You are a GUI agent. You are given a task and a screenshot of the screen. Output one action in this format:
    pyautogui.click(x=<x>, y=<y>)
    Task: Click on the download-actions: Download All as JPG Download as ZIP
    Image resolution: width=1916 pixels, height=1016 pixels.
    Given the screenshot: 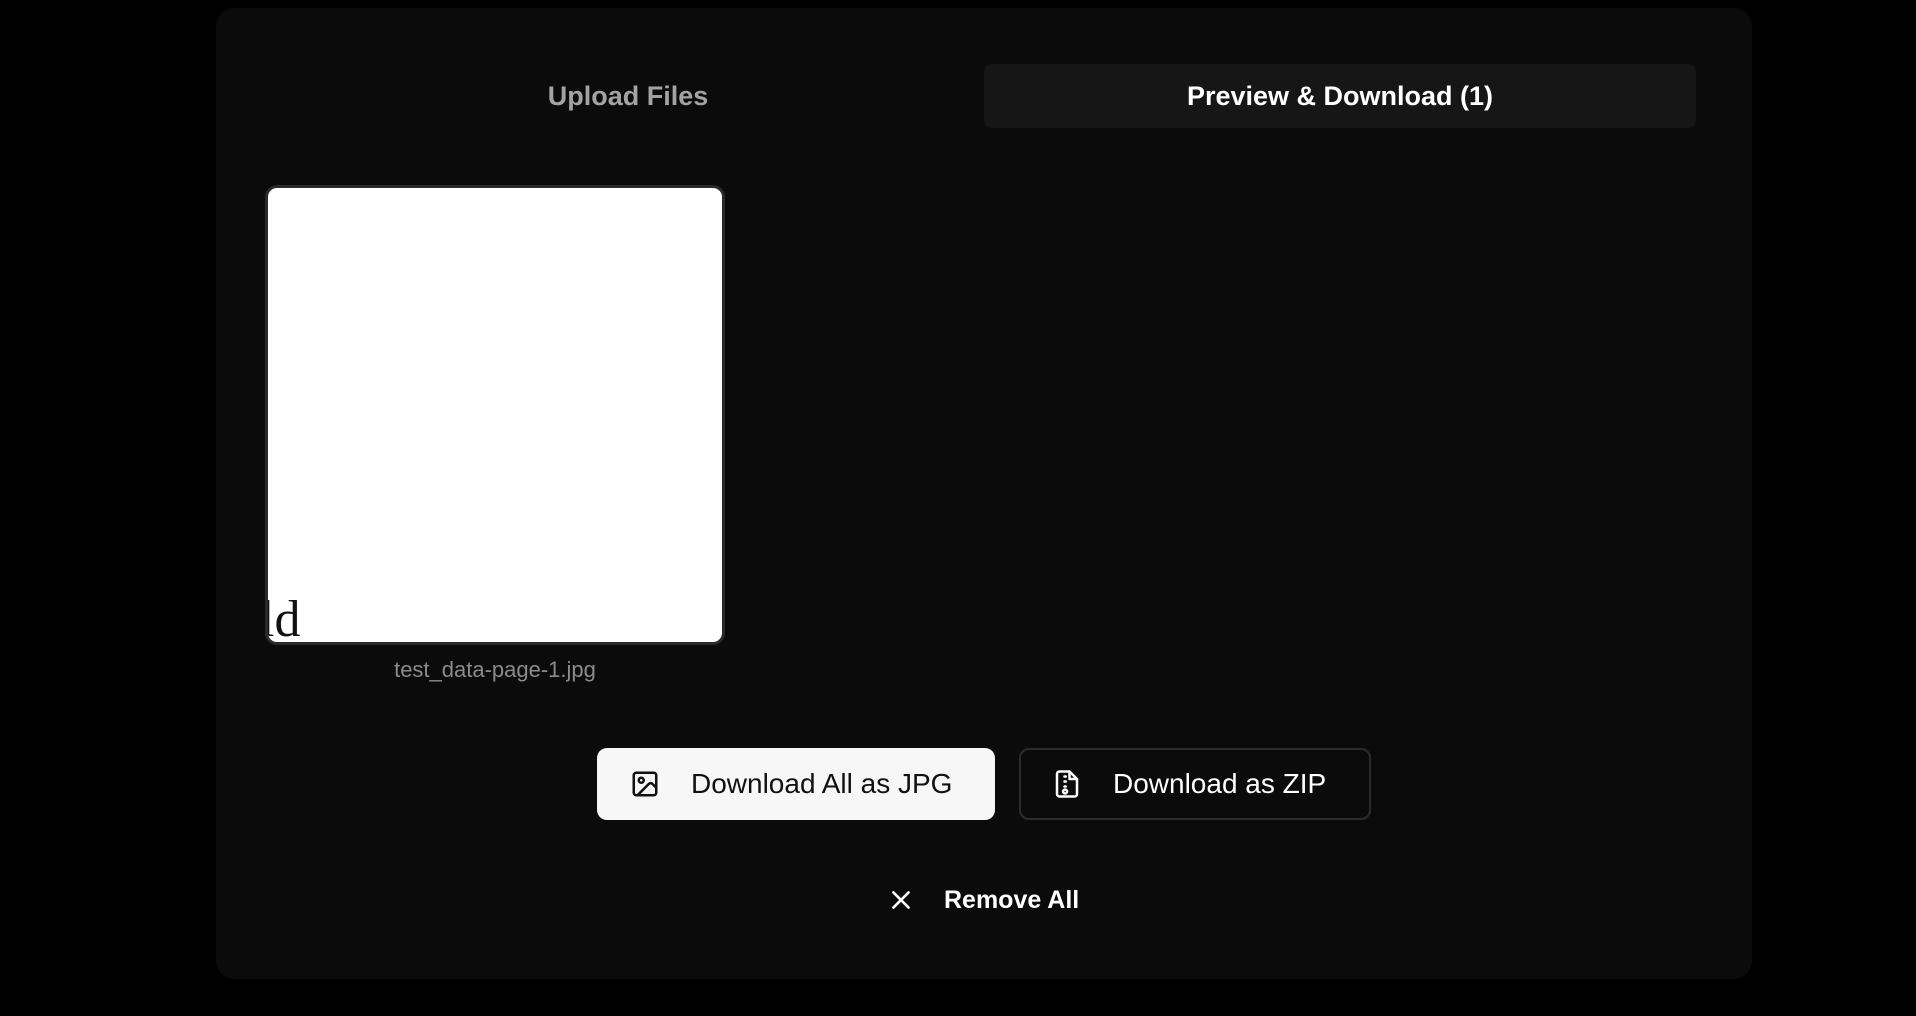 What is the action you would take?
    pyautogui.click(x=984, y=784)
    